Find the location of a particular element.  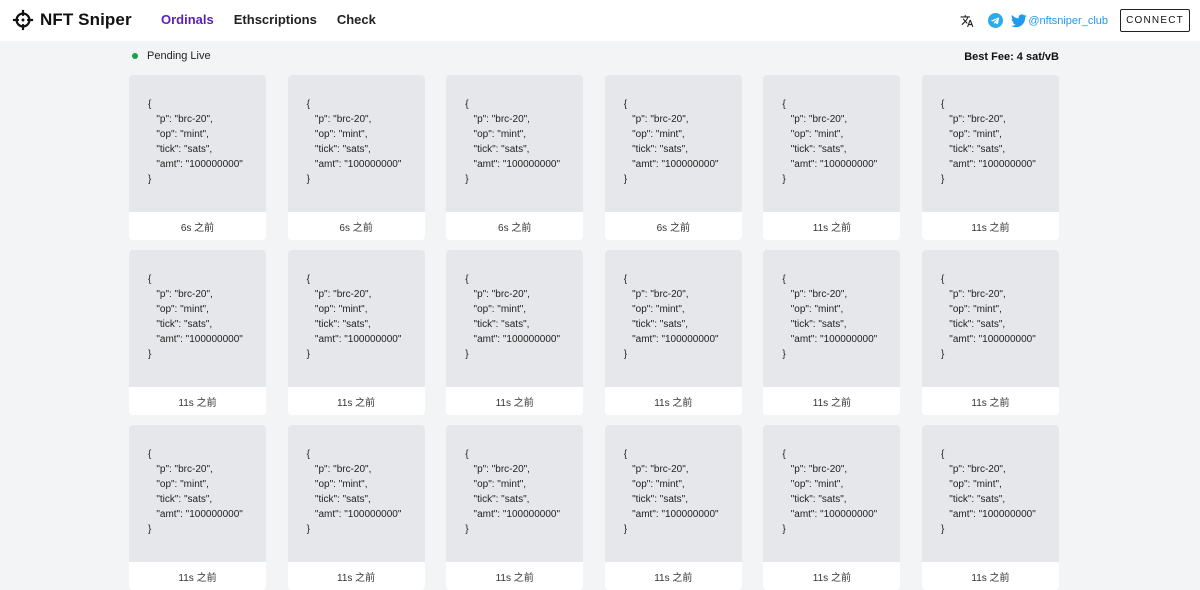

live-status: Pending Live is located at coordinates (170, 56).